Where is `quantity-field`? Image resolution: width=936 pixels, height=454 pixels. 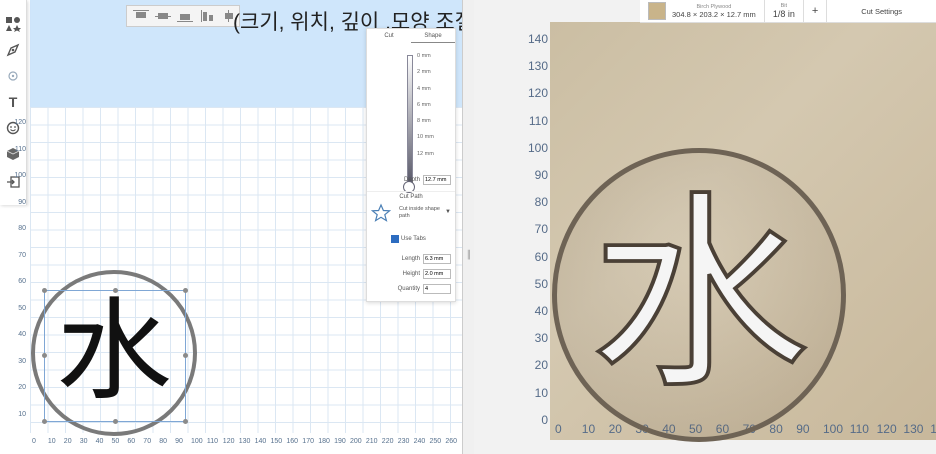
quantity-field is located at coordinates (437, 289).